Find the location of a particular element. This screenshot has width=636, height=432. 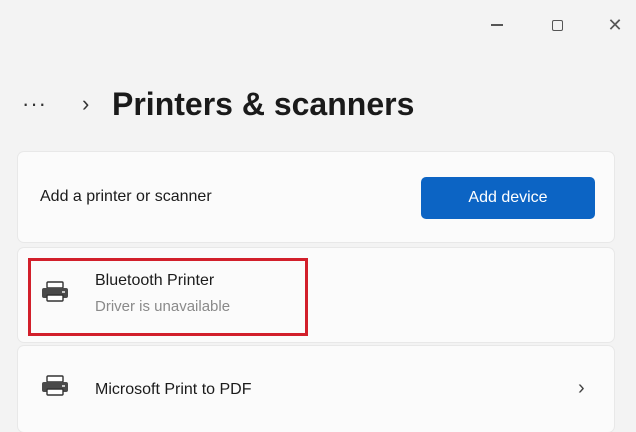

printer-status: Driver is unavailable is located at coordinates (163, 306).